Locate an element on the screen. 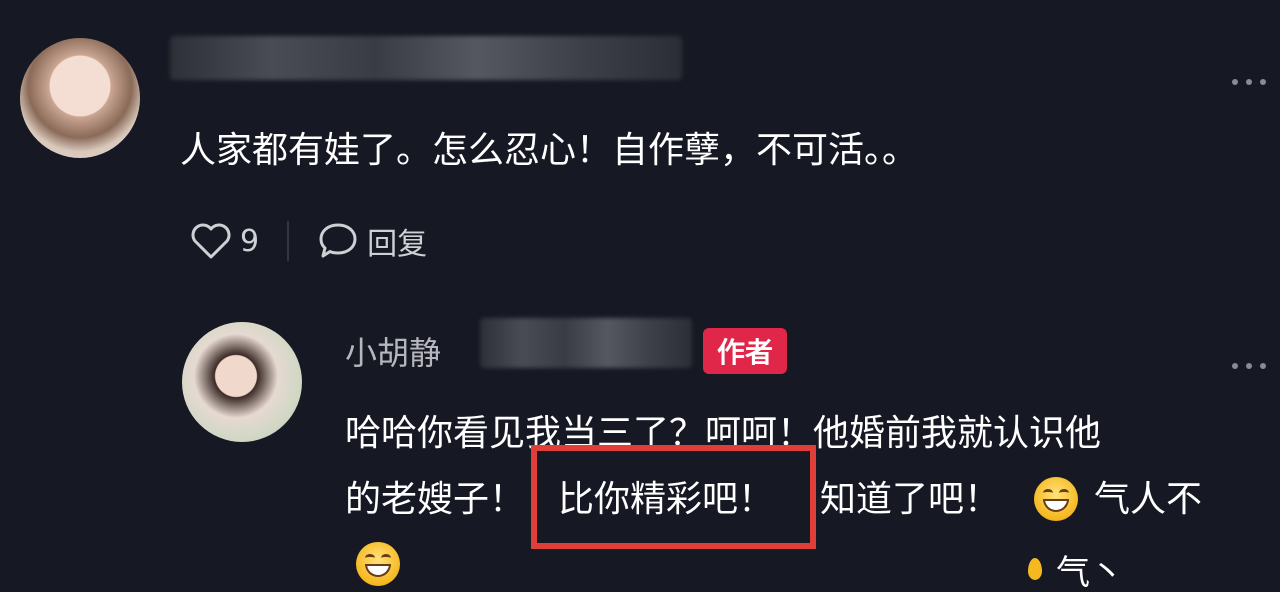 This screenshot has height=592, width=1280. like-count: 9 is located at coordinates (250, 241).